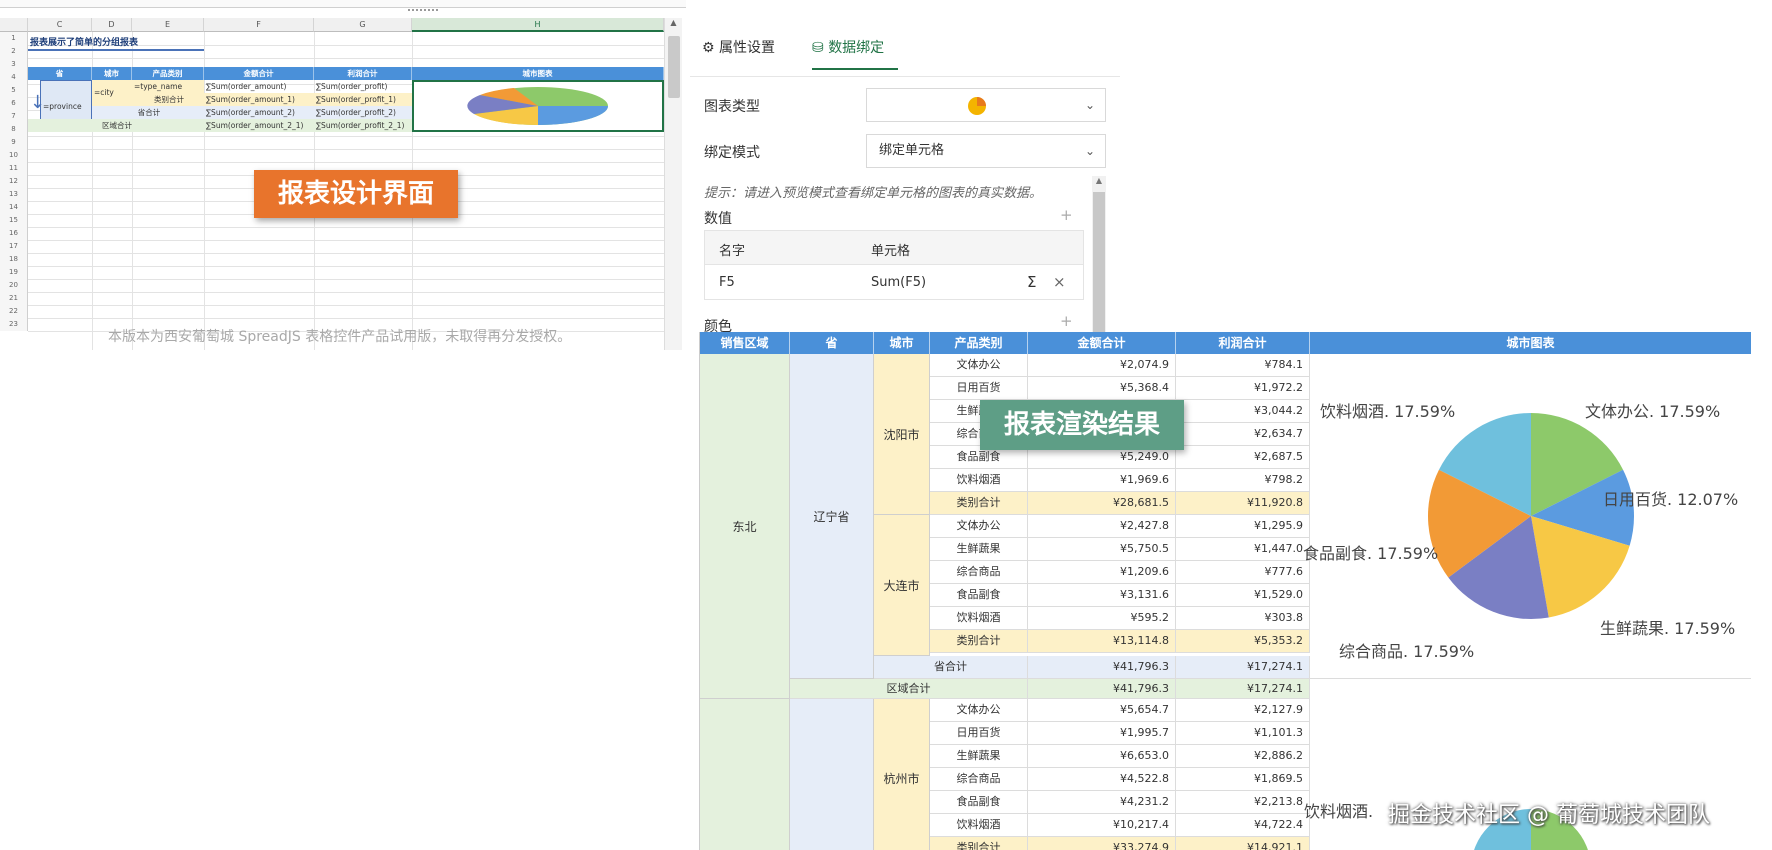 The width and height of the screenshot is (1772, 850). What do you see at coordinates (168, 25) in the screenshot?
I see `column-header-e: E` at bounding box center [168, 25].